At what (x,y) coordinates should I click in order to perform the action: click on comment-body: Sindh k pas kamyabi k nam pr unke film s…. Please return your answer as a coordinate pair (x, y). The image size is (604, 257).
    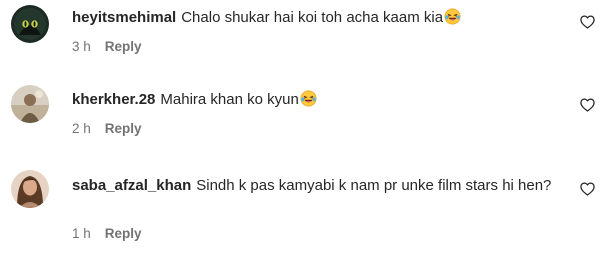
    Looking at the image, I should click on (374, 185).